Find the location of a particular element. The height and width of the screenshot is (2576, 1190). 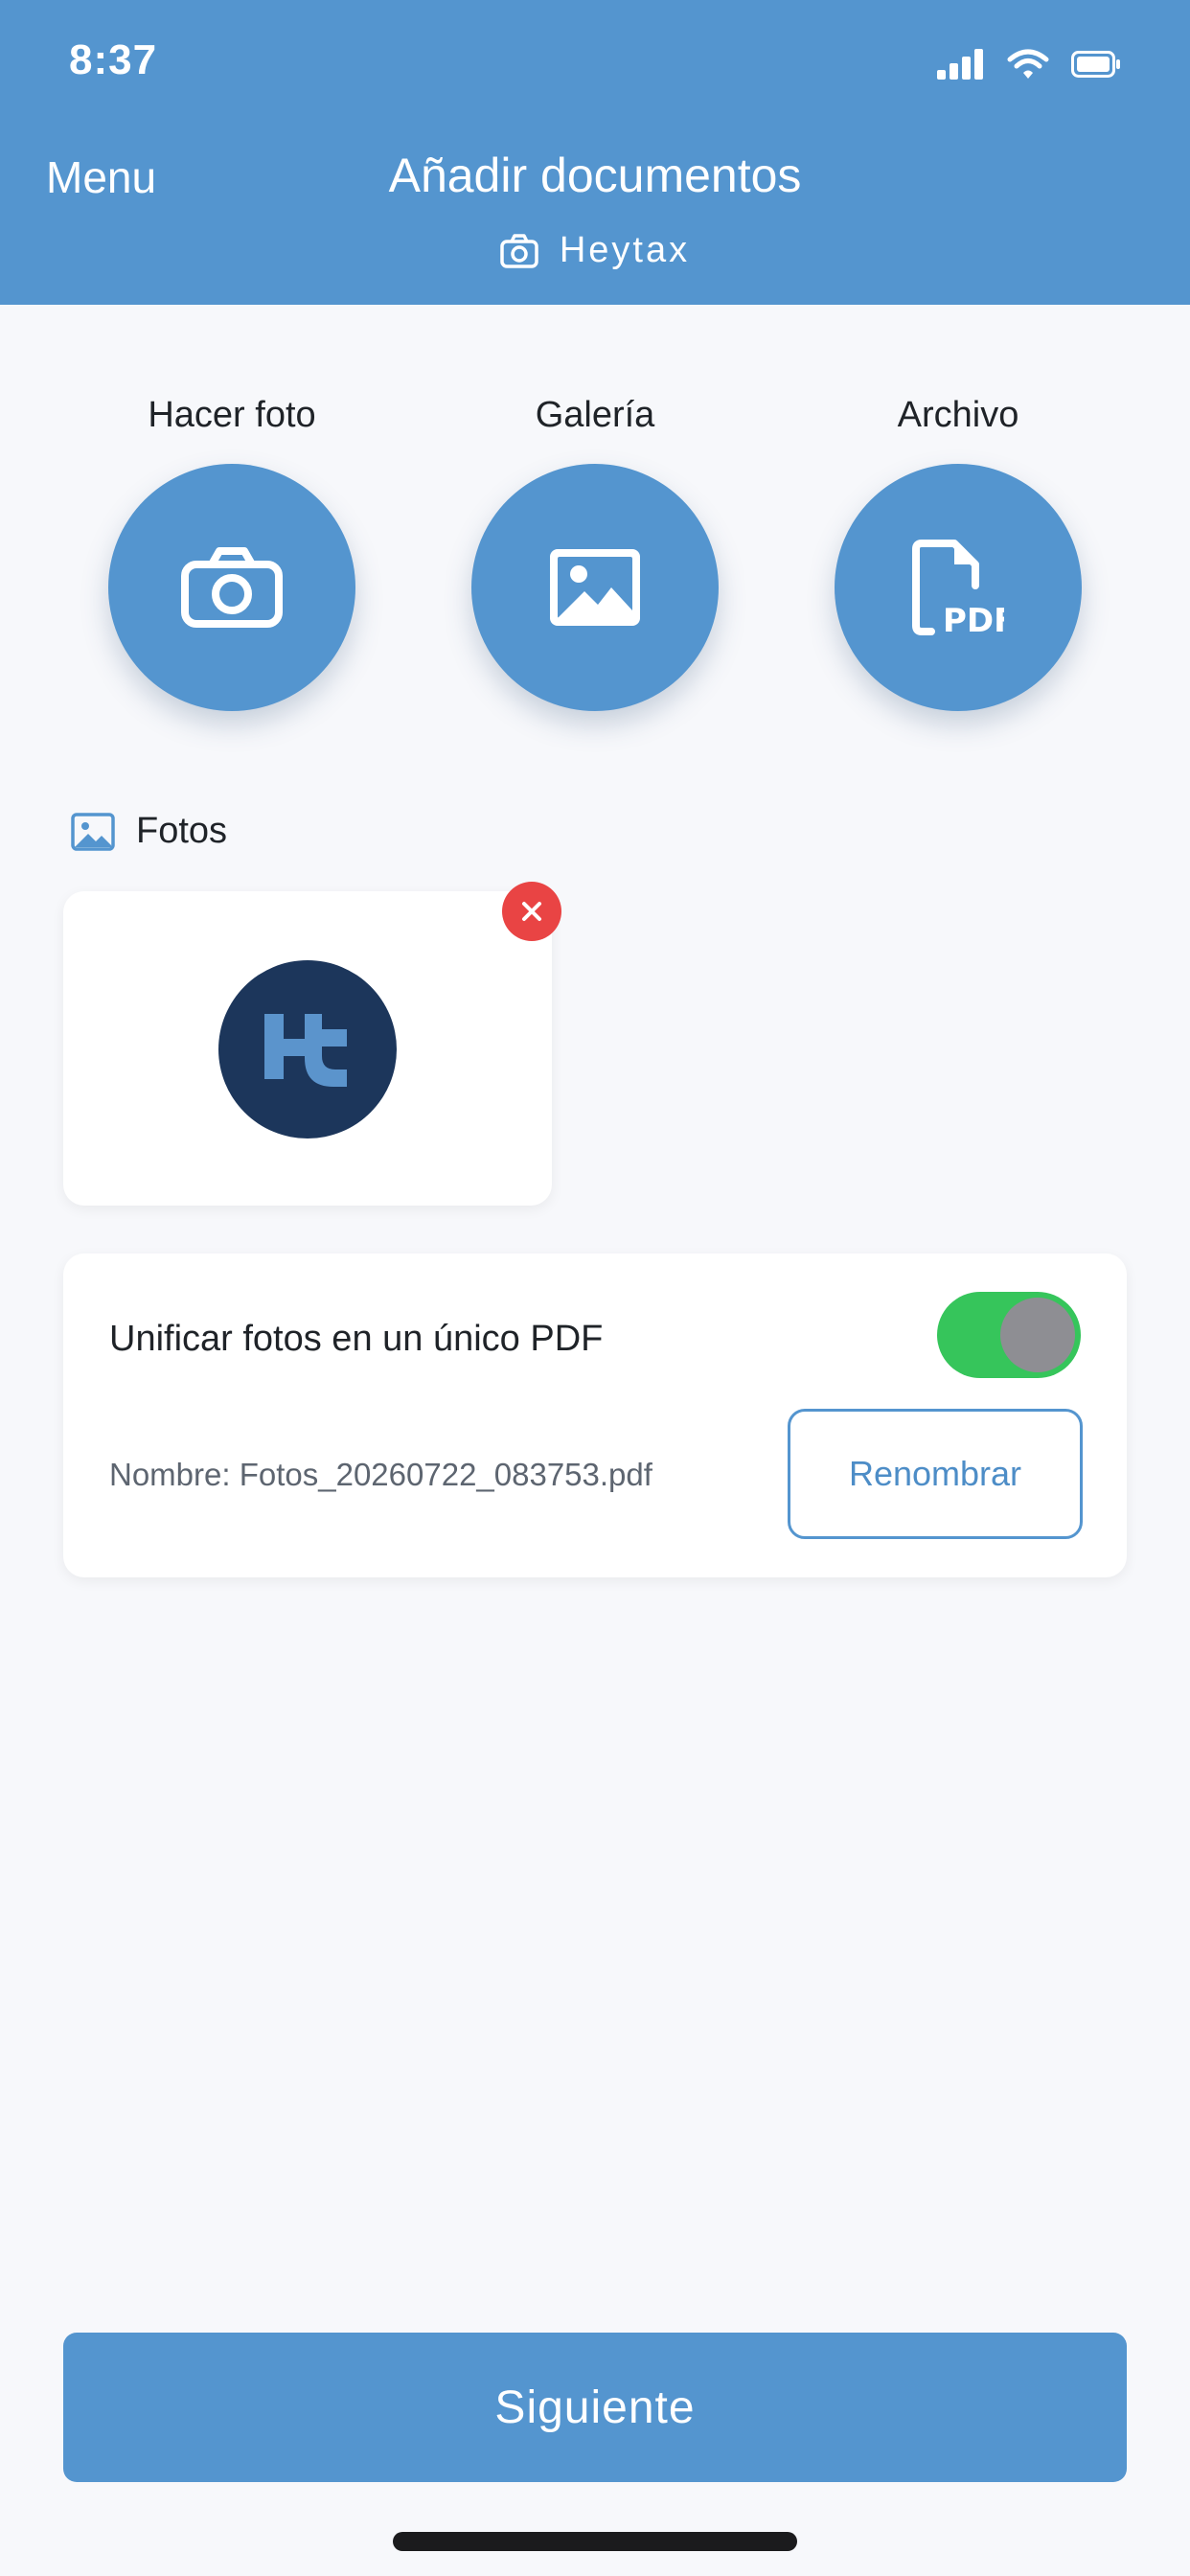

heytax-logo is located at coordinates (308, 1049).